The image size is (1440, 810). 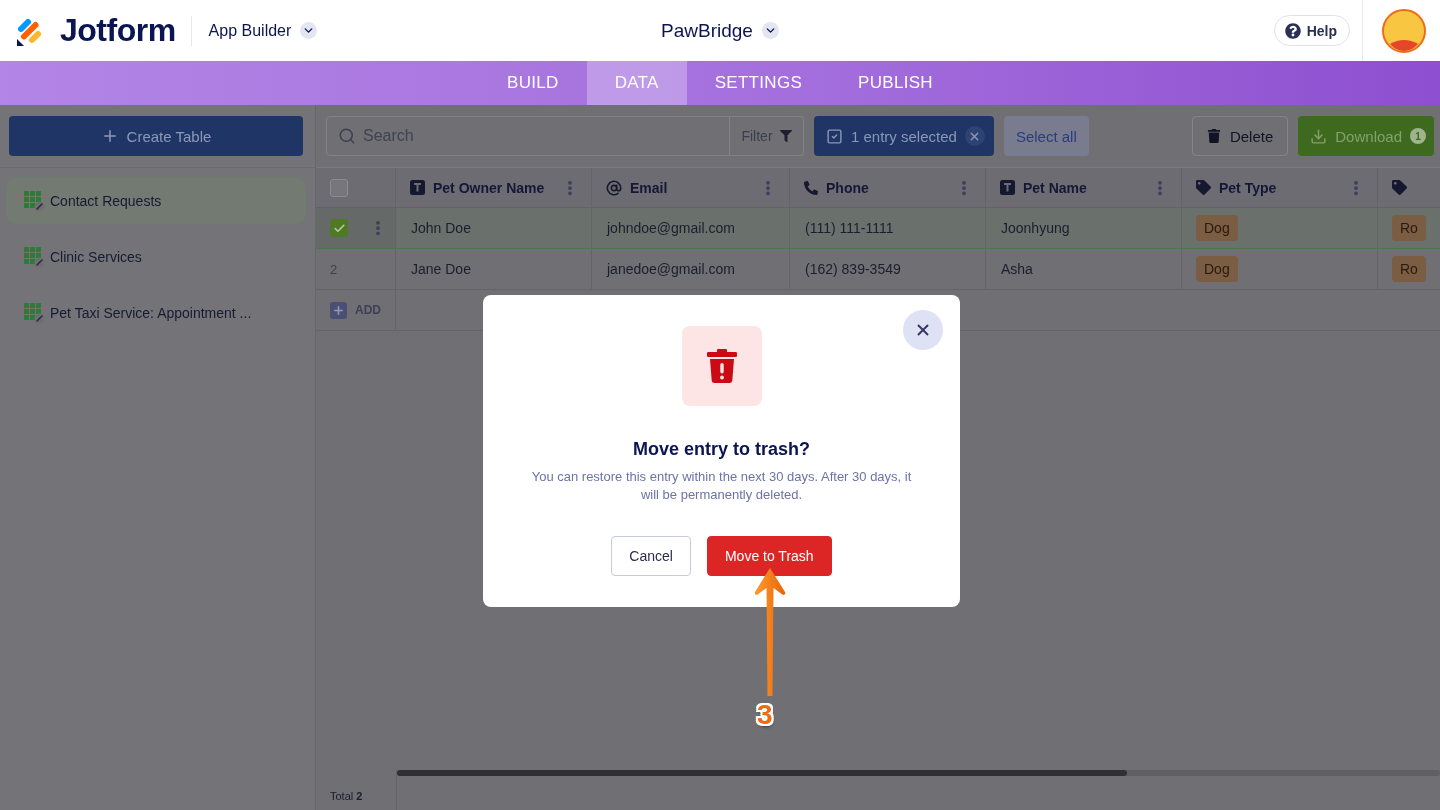 What do you see at coordinates (1084, 228) in the screenshot?
I see `table-cell: Joonhyung` at bounding box center [1084, 228].